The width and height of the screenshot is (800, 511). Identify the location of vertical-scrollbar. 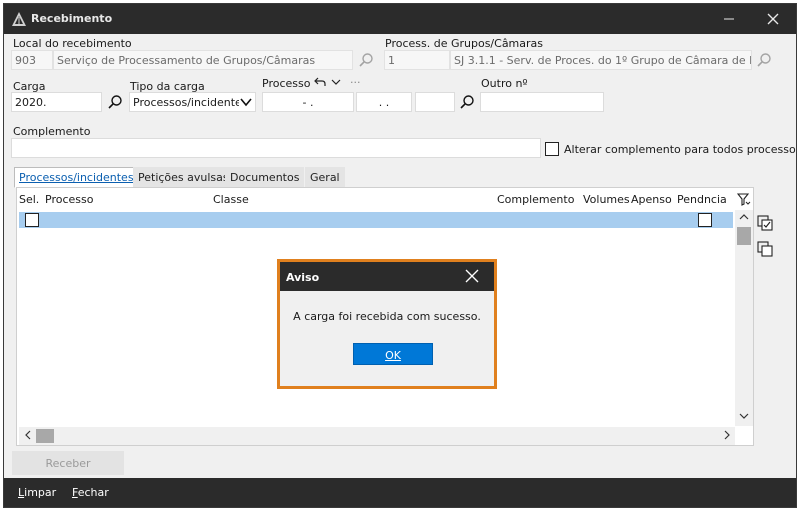
(744, 318).